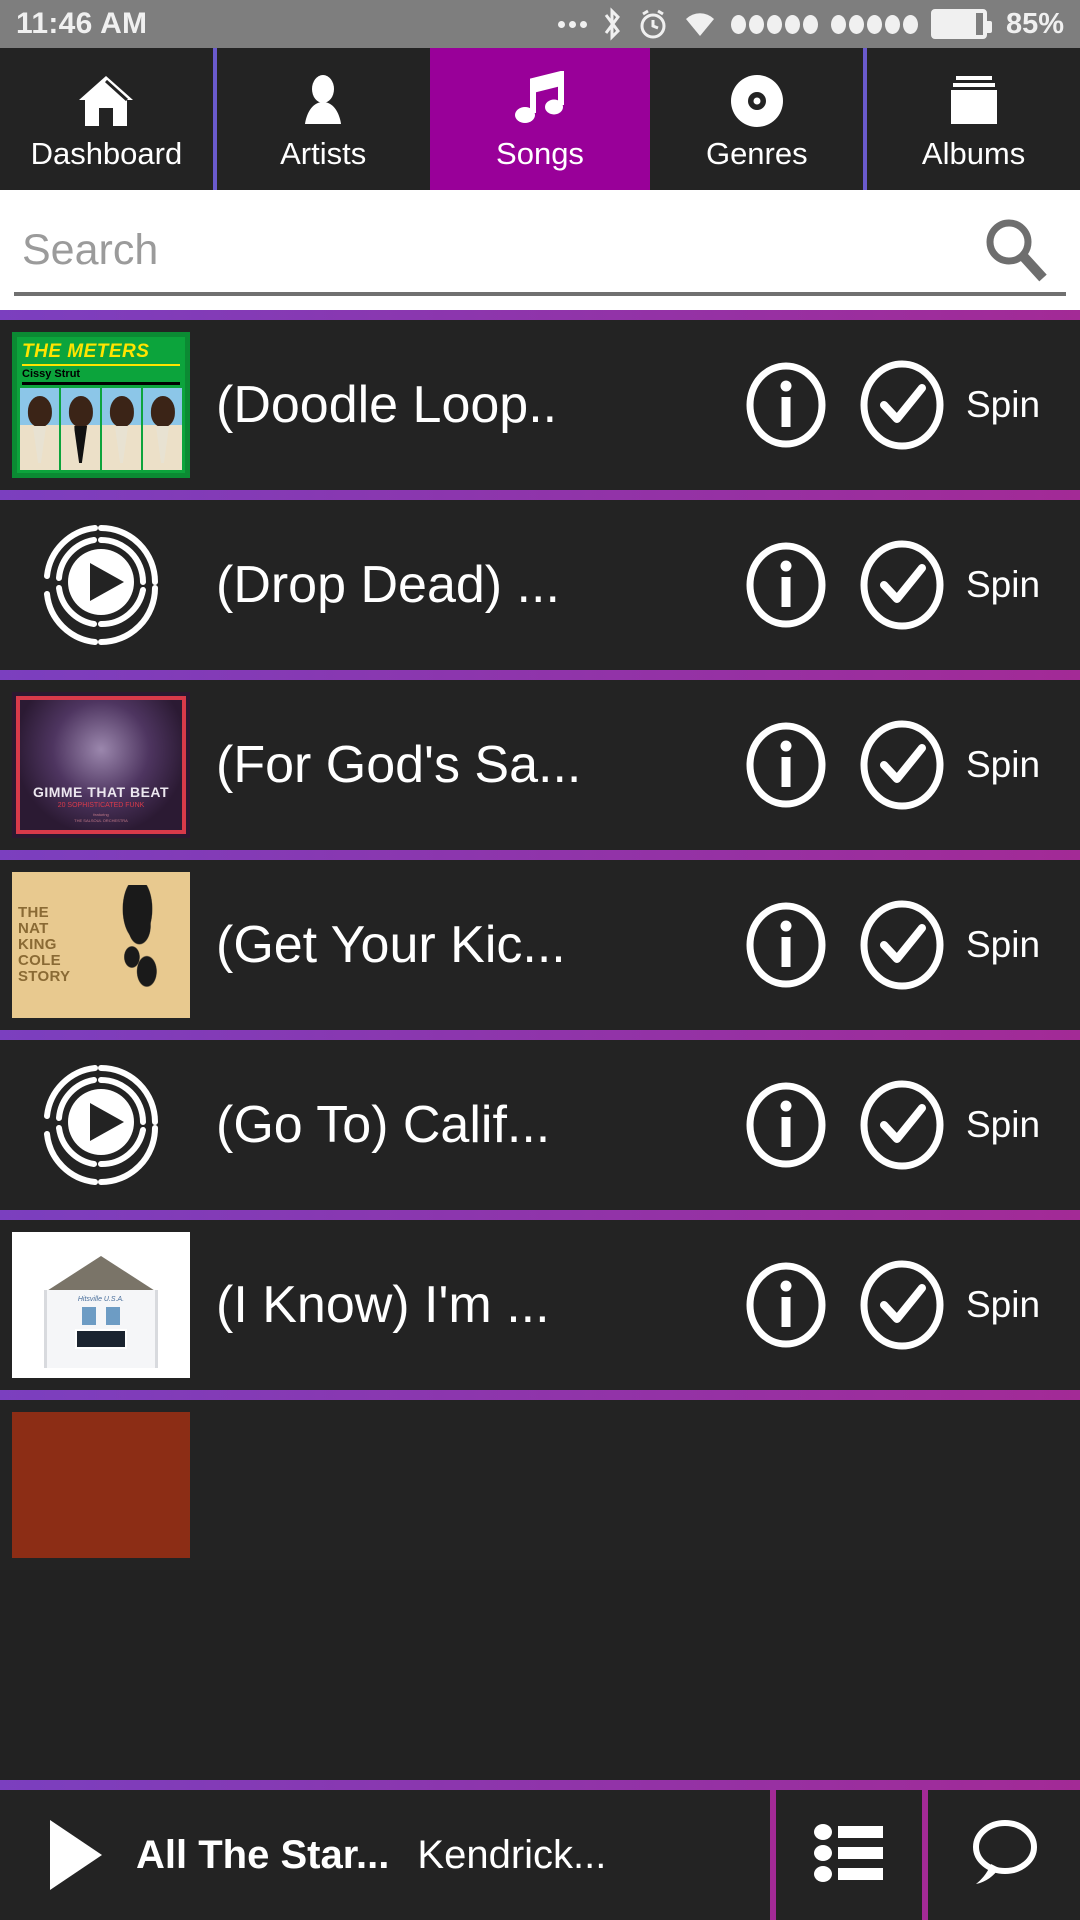  Describe the element at coordinates (540, 101) in the screenshot. I see `music-note-icon` at that location.